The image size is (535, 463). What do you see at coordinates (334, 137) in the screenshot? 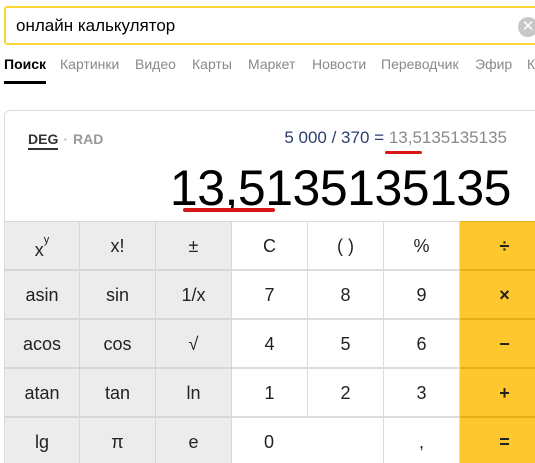
I see `expression-text: 5 000 / 370 =` at bounding box center [334, 137].